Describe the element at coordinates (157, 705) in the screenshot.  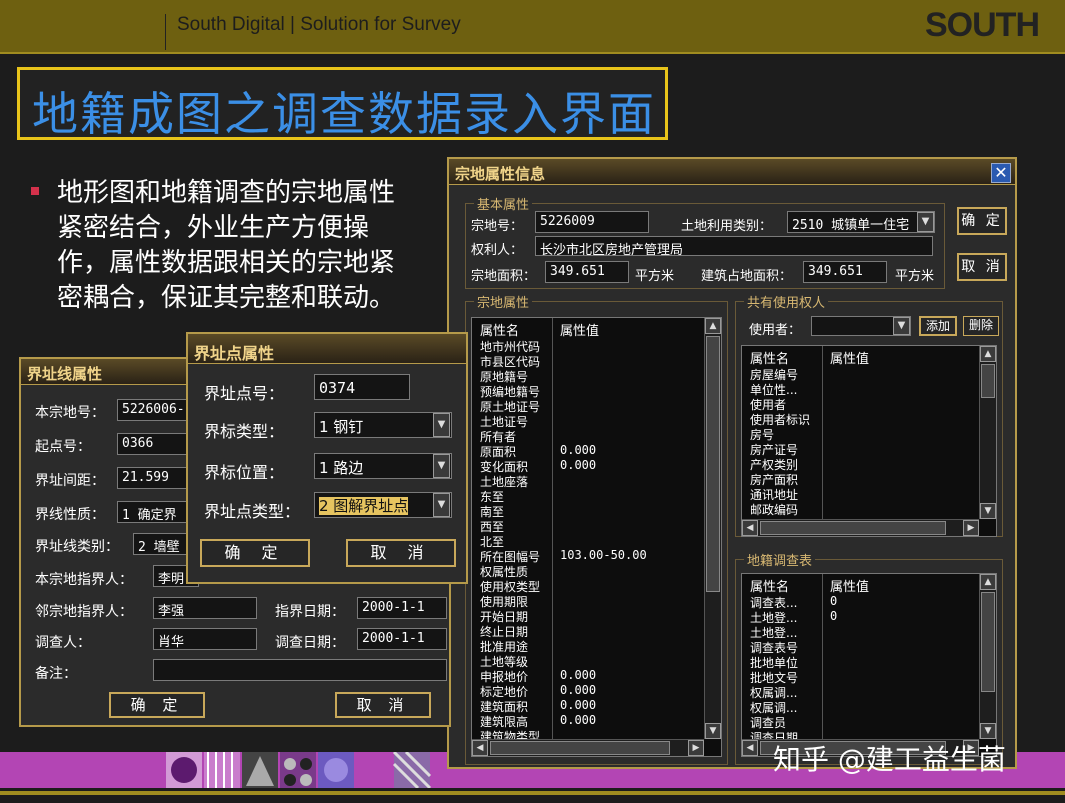
I see `line-ok-button: 确 定` at that location.